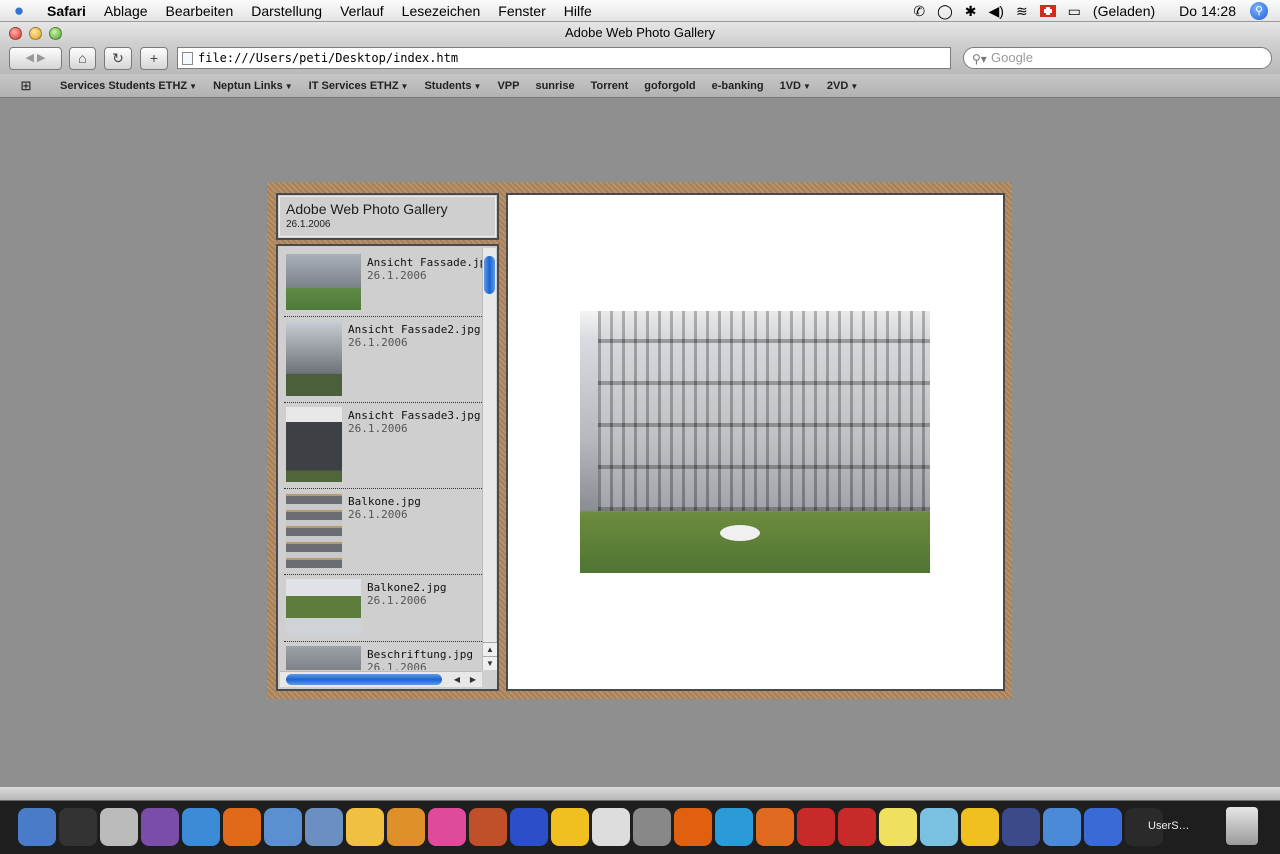 This screenshot has height=854, width=1280. Describe the element at coordinates (971, 11) in the screenshot. I see `bluetooth-icon: ✱` at that location.